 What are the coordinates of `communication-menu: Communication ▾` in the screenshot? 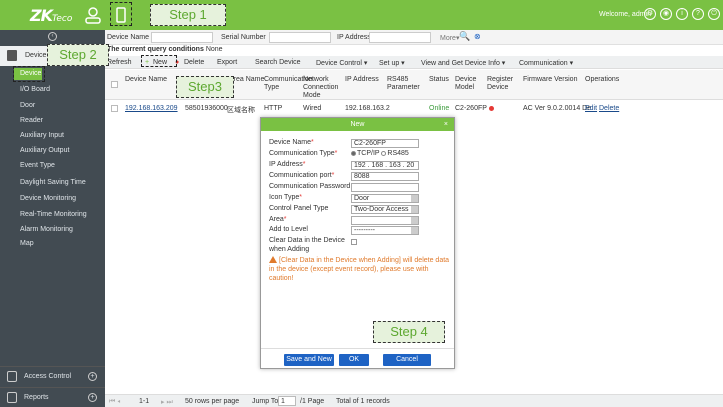 It's located at (546, 63).